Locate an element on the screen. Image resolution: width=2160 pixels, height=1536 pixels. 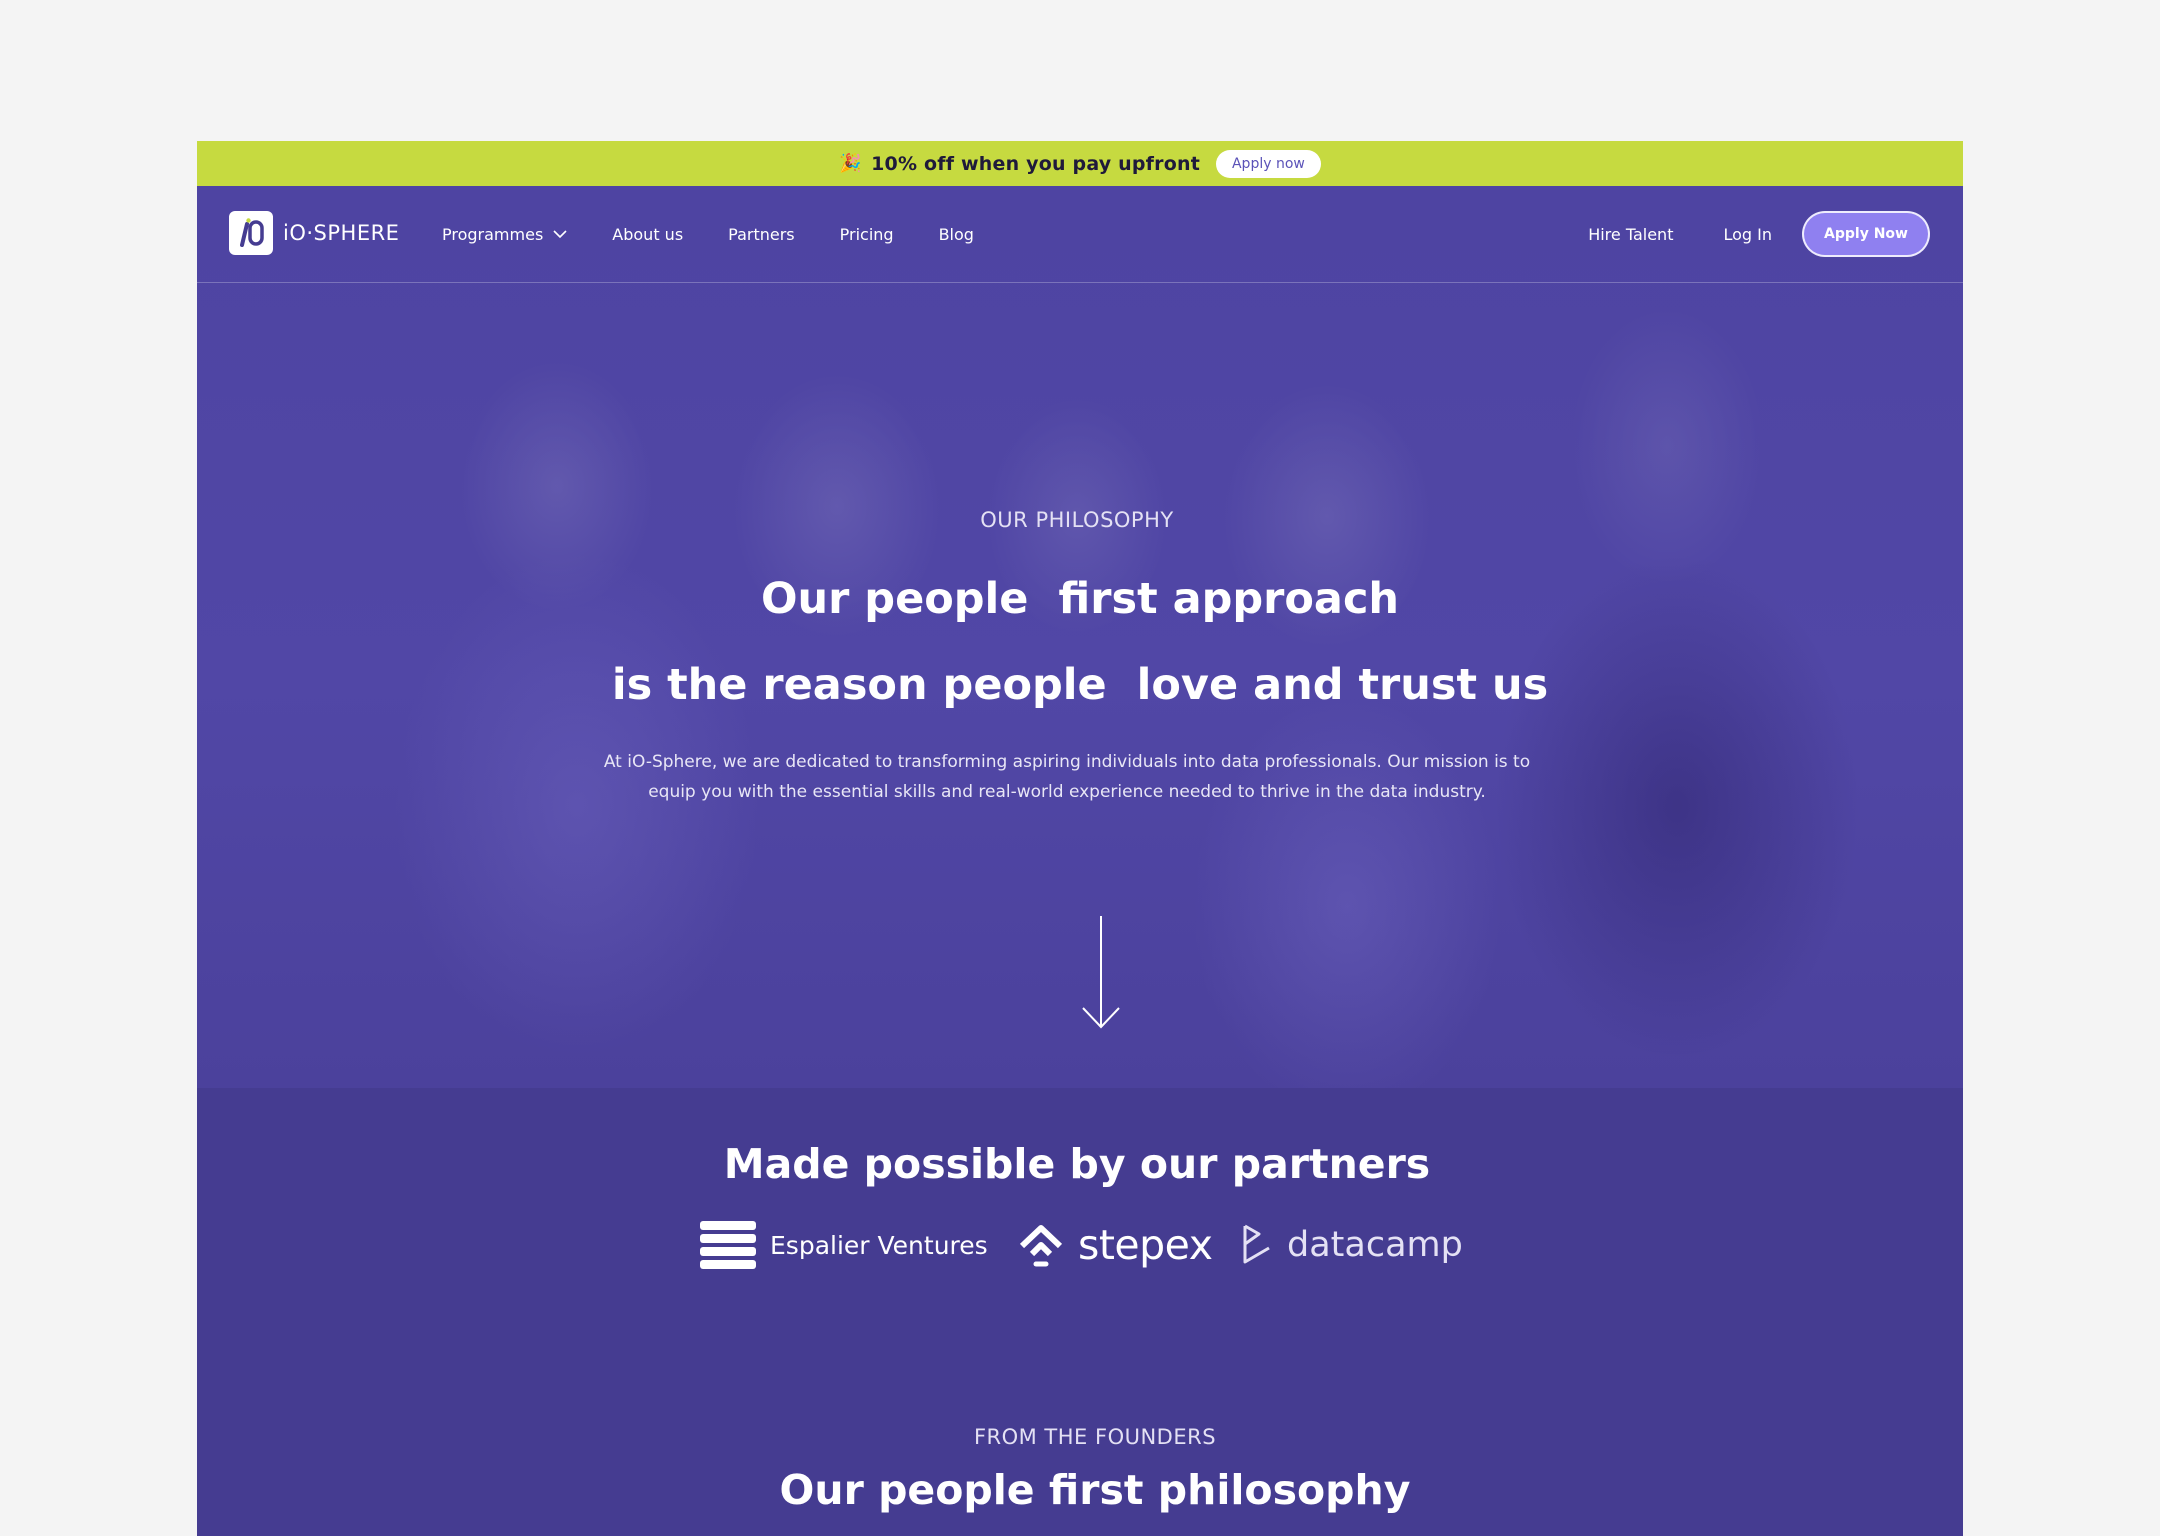
philosophy-eyebrow: OUR PHILOSOPHY is located at coordinates (1077, 520).